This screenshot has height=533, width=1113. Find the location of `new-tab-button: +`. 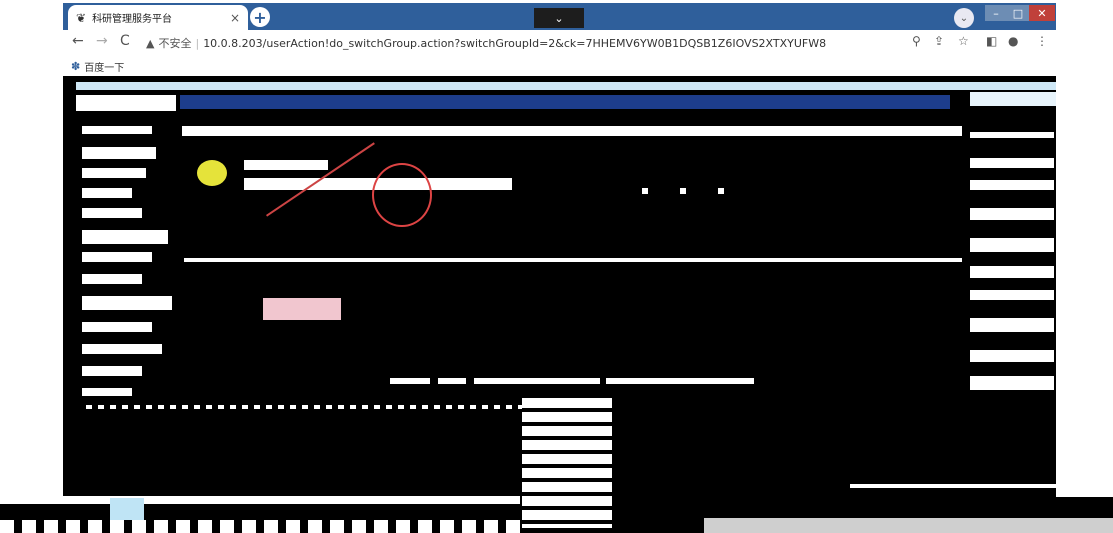

new-tab-button: + is located at coordinates (260, 17).